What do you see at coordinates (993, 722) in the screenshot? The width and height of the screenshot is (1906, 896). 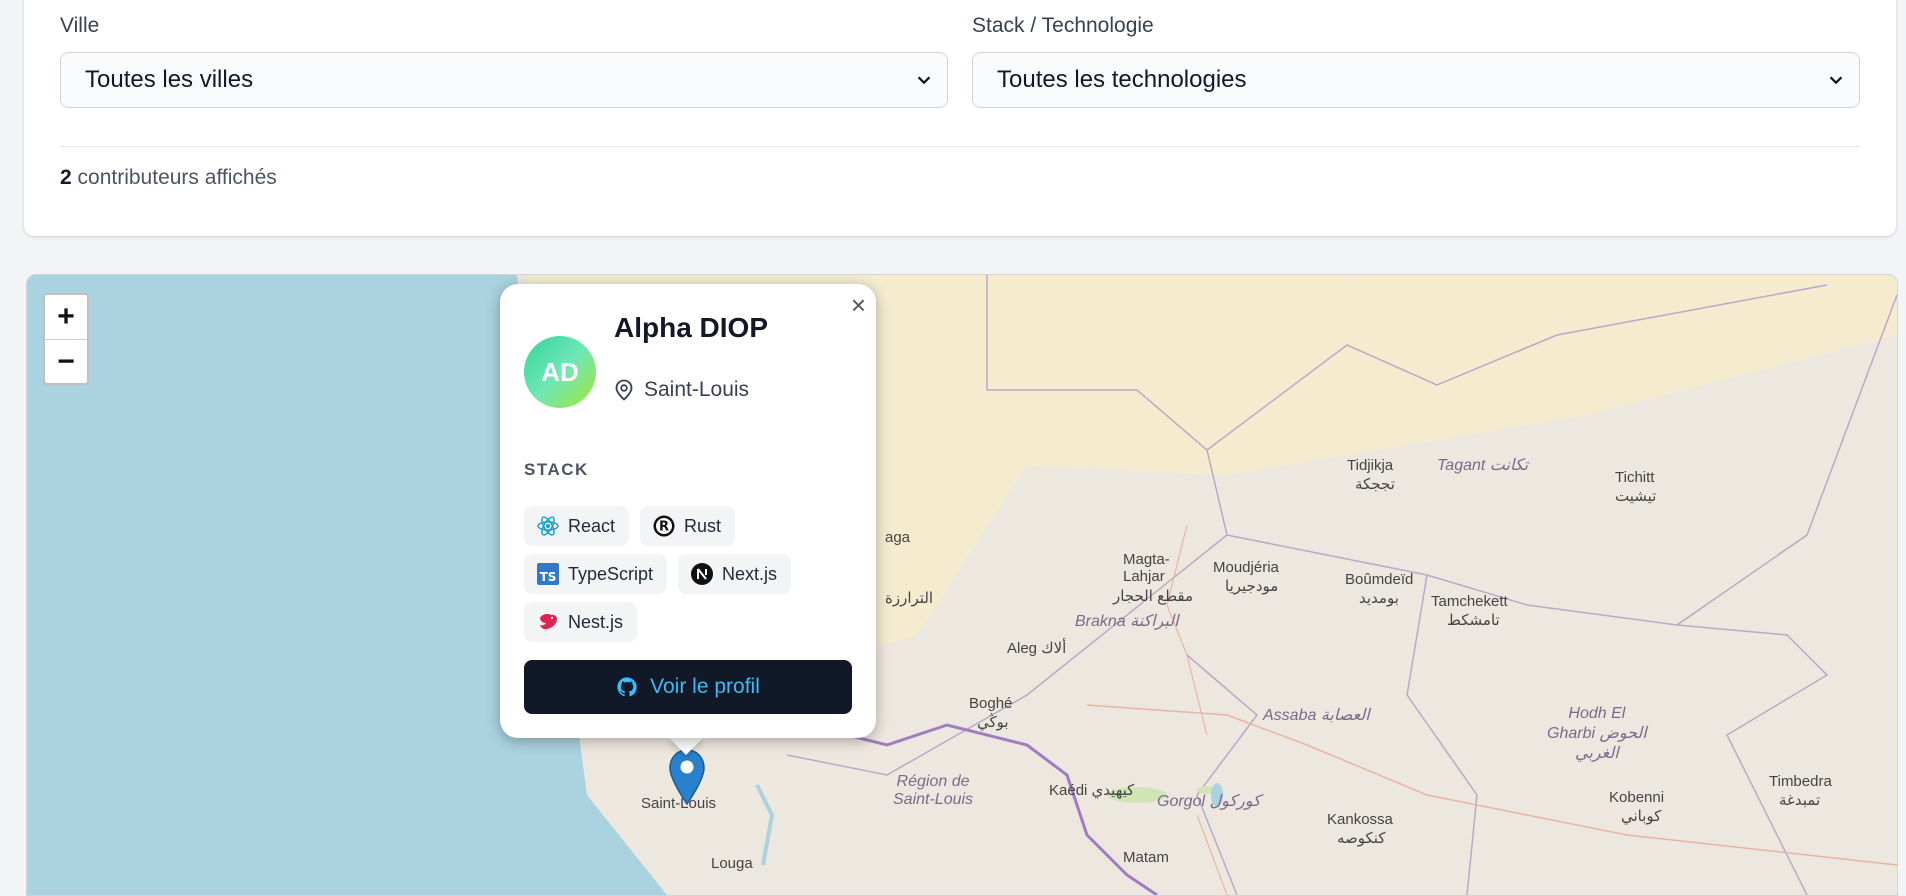 I see `map-label-boghe-ar: بوڭي` at bounding box center [993, 722].